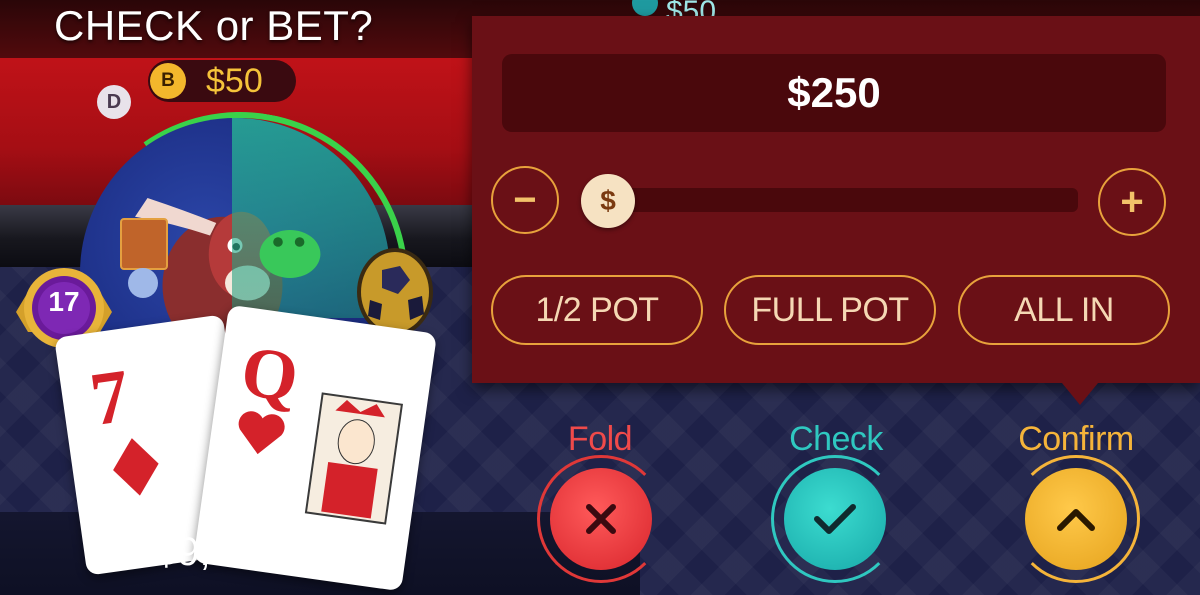 This screenshot has height=595, width=1200. I want to click on diamond-suit-icon, so click(136, 467).